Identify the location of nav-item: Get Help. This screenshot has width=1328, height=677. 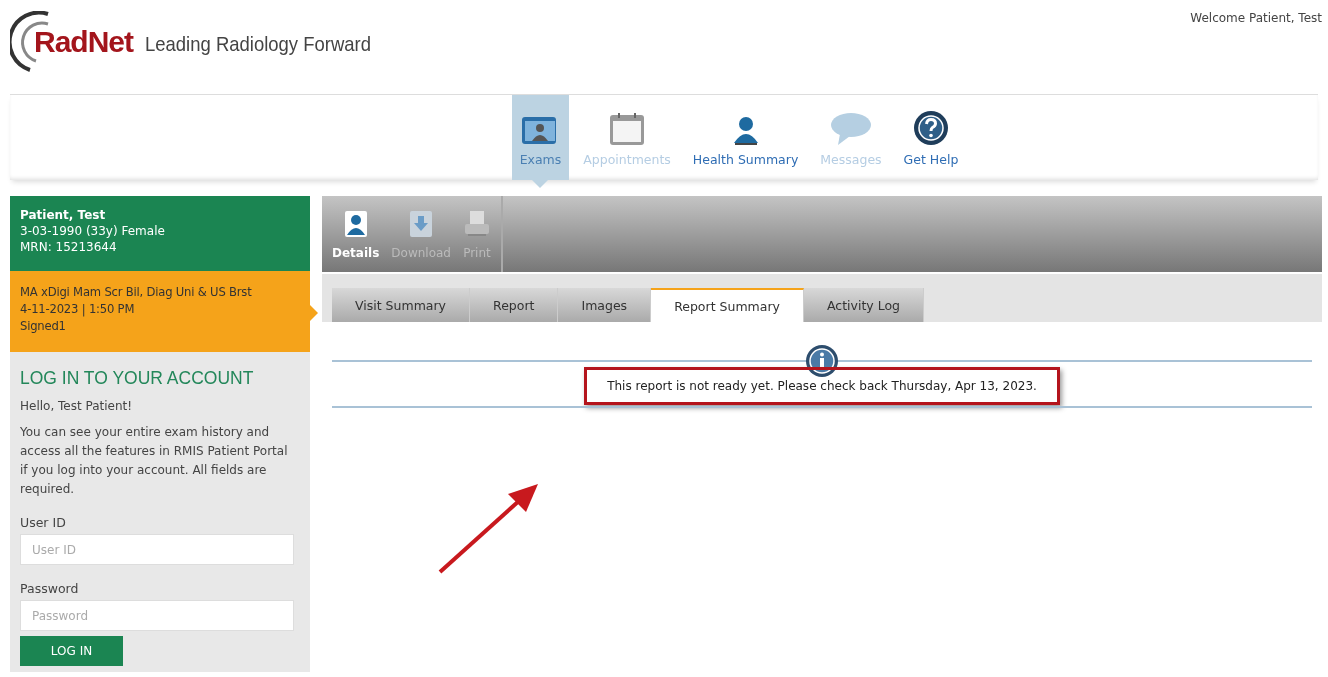
(931, 137).